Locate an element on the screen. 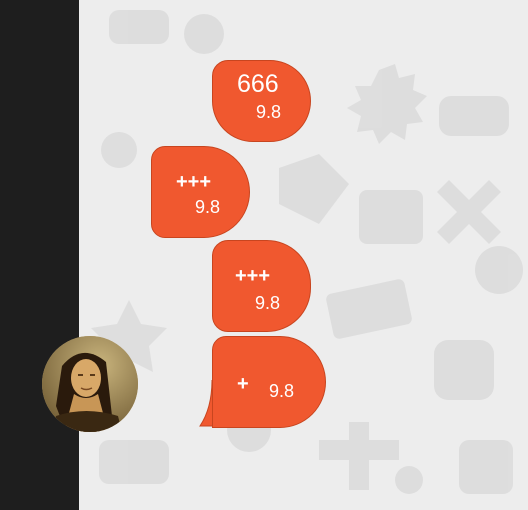 The image size is (528, 510). mona-lisa-portrait-icon is located at coordinates (90, 384).